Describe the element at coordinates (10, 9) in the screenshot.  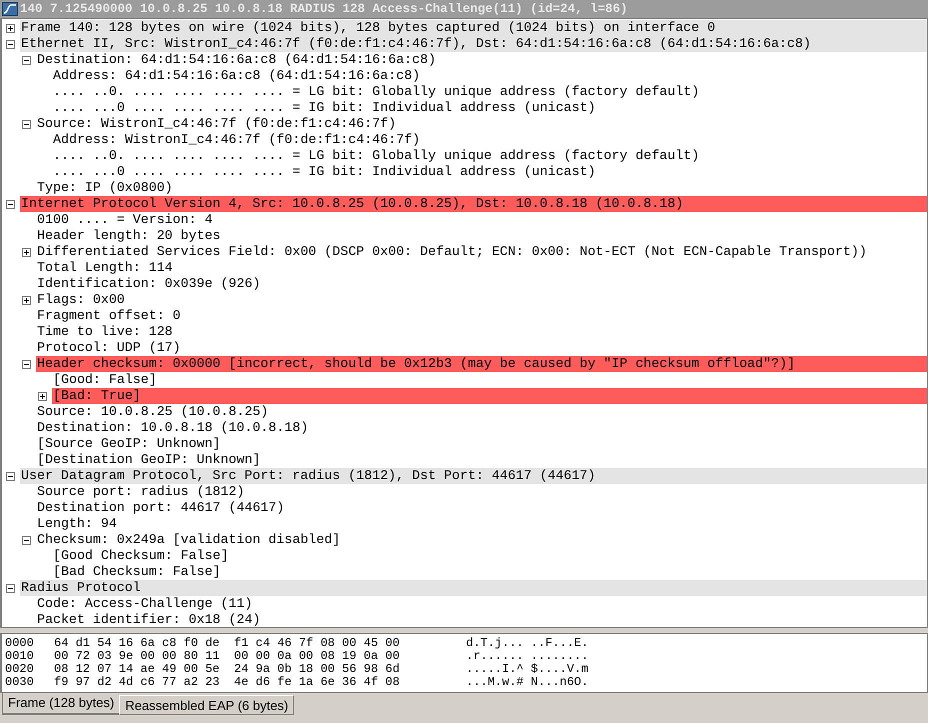
I see `app-icon` at that location.